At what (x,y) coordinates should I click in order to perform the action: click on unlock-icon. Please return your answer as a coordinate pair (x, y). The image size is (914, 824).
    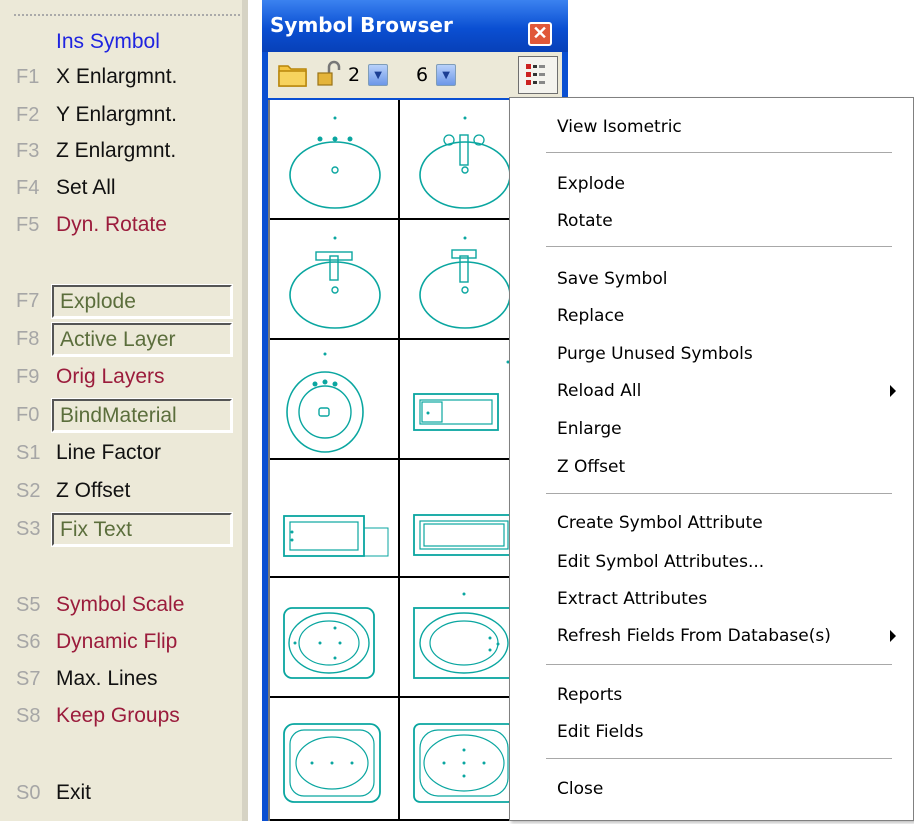
    Looking at the image, I should click on (329, 74).